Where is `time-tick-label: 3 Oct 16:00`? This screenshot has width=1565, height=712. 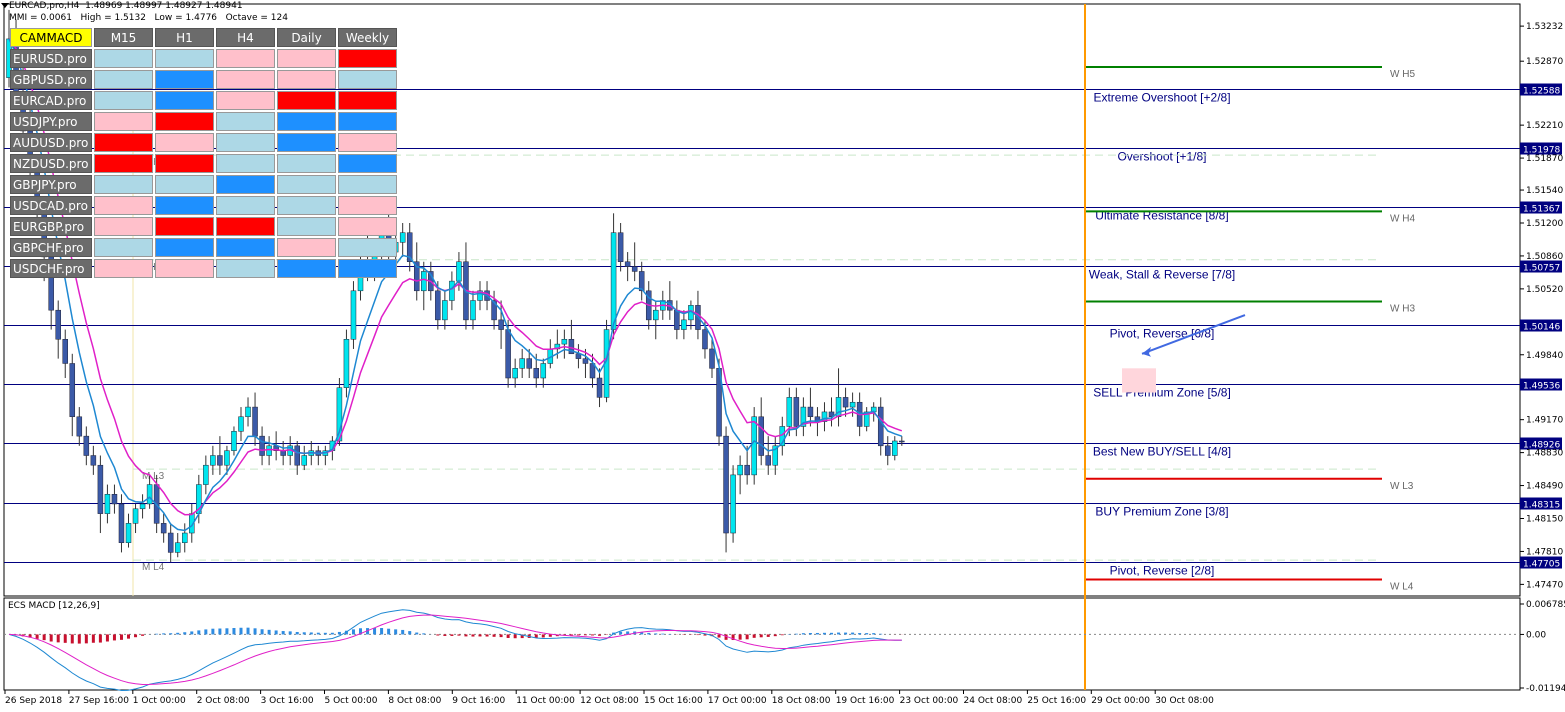
time-tick-label: 3 Oct 16:00 is located at coordinates (287, 701).